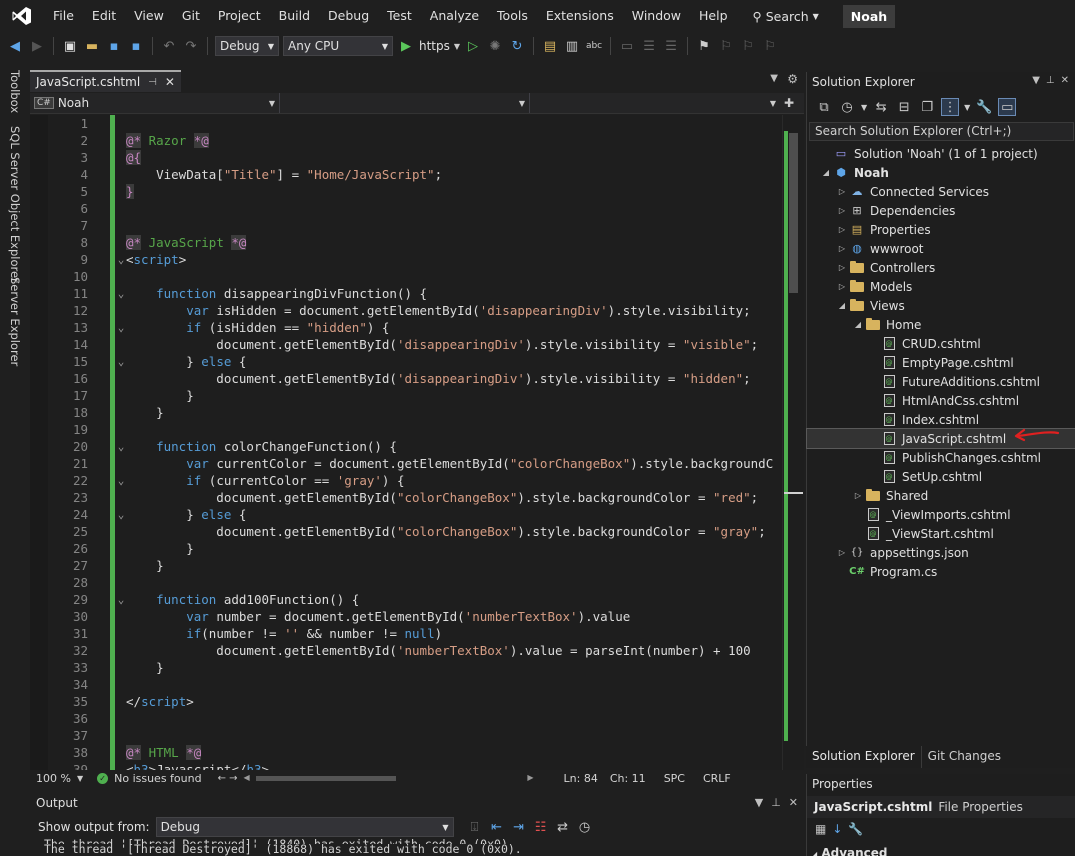 This screenshot has width=1075, height=856. I want to click on next-message-icon: ⇥, so click(519, 827).